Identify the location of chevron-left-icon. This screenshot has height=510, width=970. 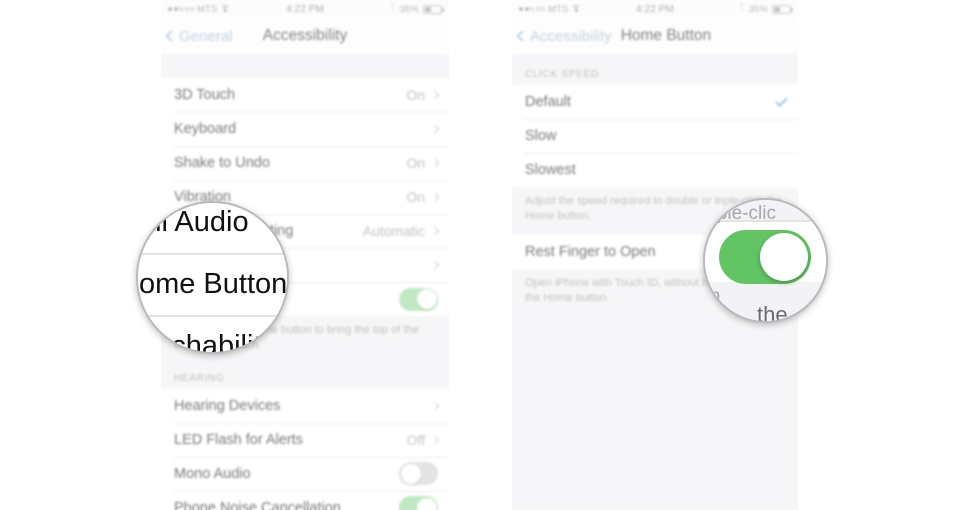
(522, 36).